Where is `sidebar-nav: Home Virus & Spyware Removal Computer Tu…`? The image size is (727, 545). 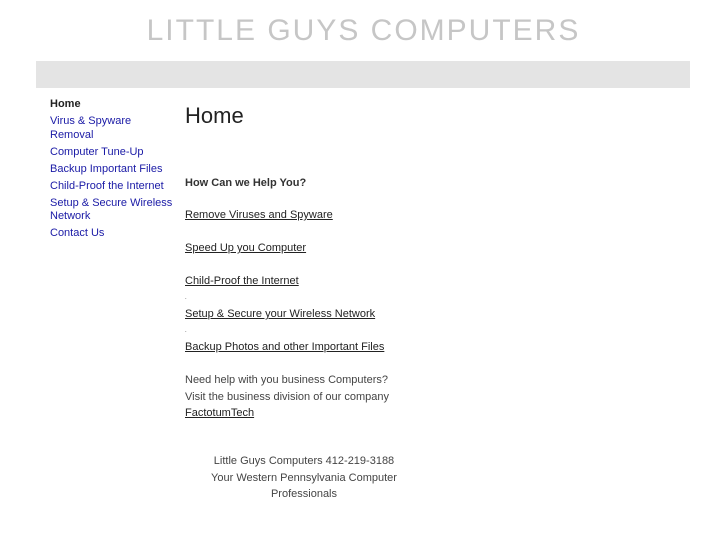 sidebar-nav: Home Virus & Spyware Removal Computer Tu… is located at coordinates (112, 171).